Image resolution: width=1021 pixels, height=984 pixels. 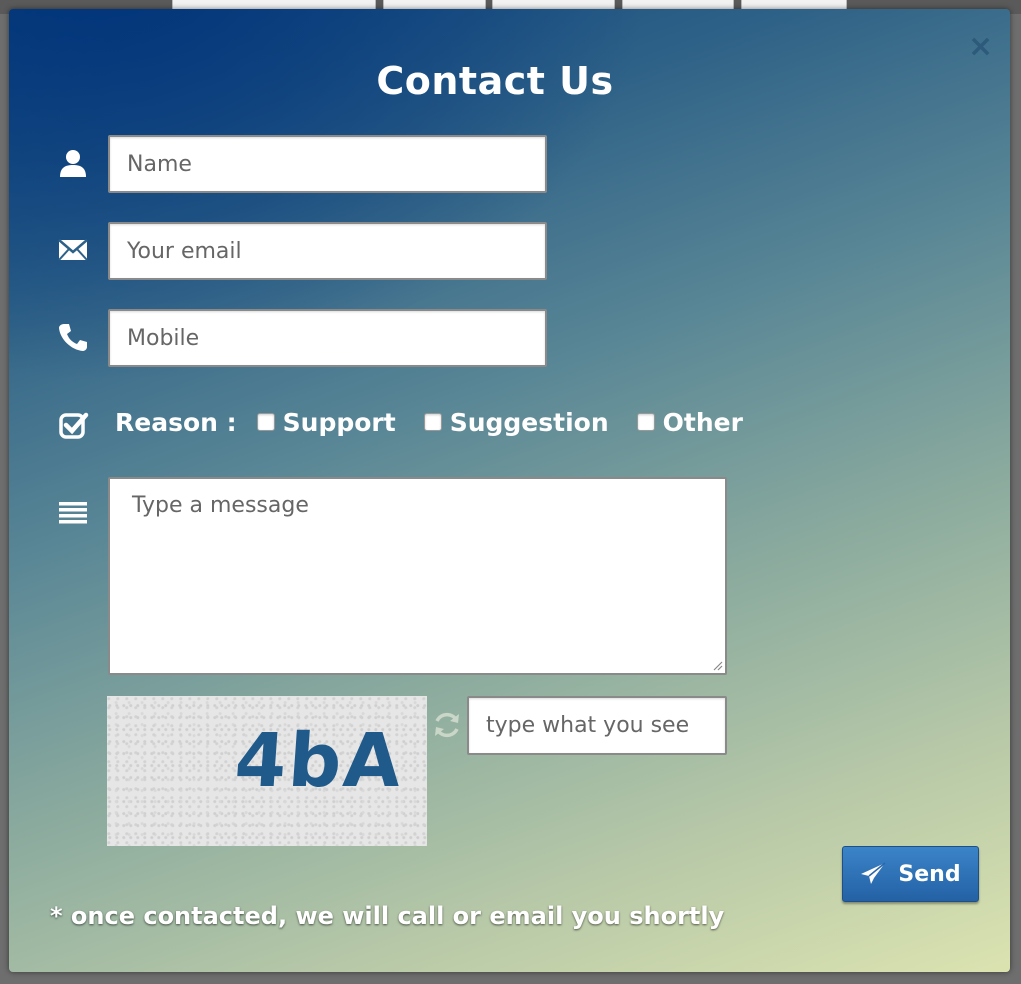 I want to click on other-label: Other, so click(x=703, y=422).